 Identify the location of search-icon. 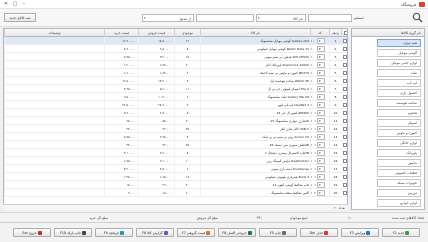
(417, 17).